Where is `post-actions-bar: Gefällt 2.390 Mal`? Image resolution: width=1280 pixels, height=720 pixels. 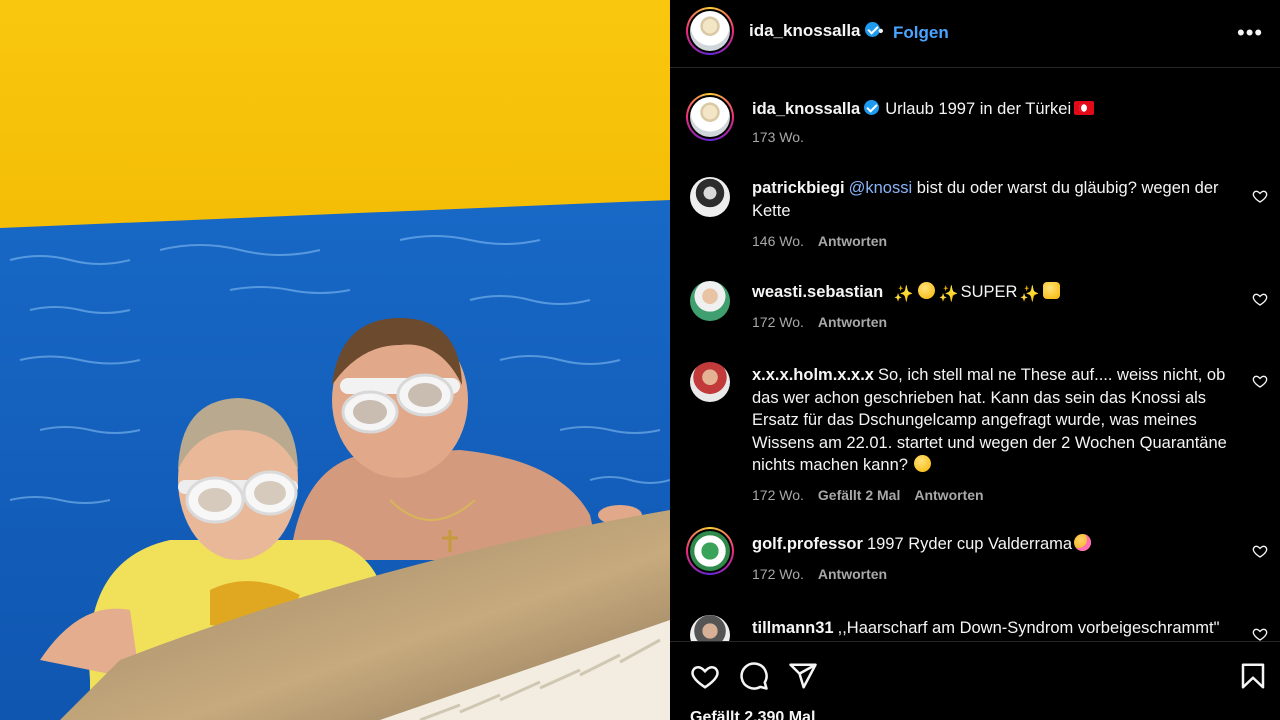
post-actions-bar: Gefällt 2.390 Mal is located at coordinates (975, 680).